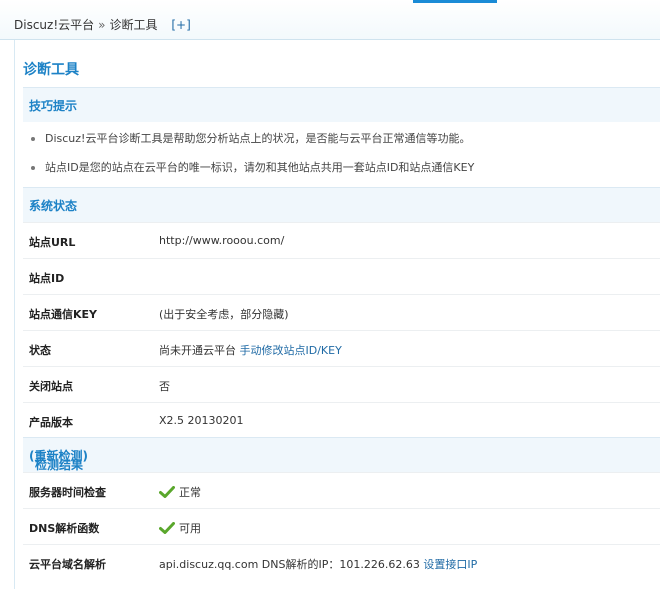  What do you see at coordinates (52, 242) in the screenshot?
I see `row-label: 站点URL` at bounding box center [52, 242].